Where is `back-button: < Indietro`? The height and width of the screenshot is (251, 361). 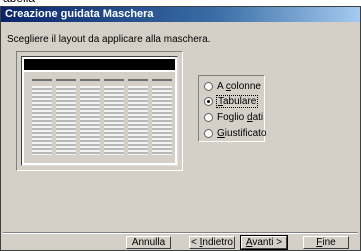
back-button: < Indietro is located at coordinates (212, 242).